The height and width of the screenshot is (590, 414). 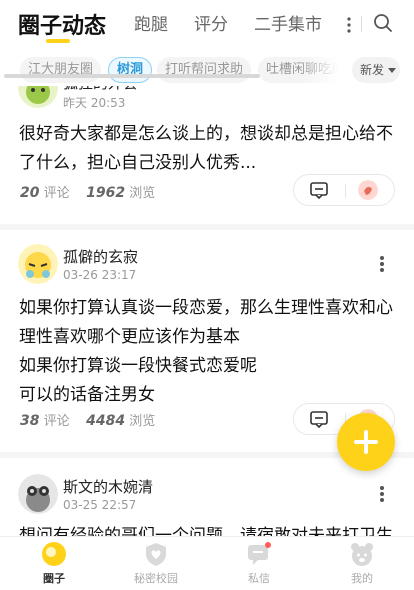 I want to click on post-content-line: 如果你打算谈一段快餐式恋爱呢, so click(x=138, y=366).